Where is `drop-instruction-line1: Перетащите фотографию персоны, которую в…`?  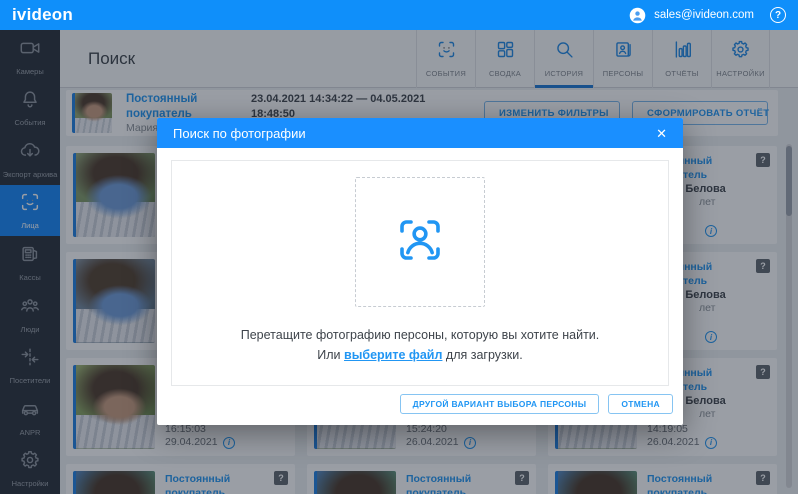
drop-instruction-line1: Перетащите фотографию персоны, которую в… is located at coordinates (420, 335).